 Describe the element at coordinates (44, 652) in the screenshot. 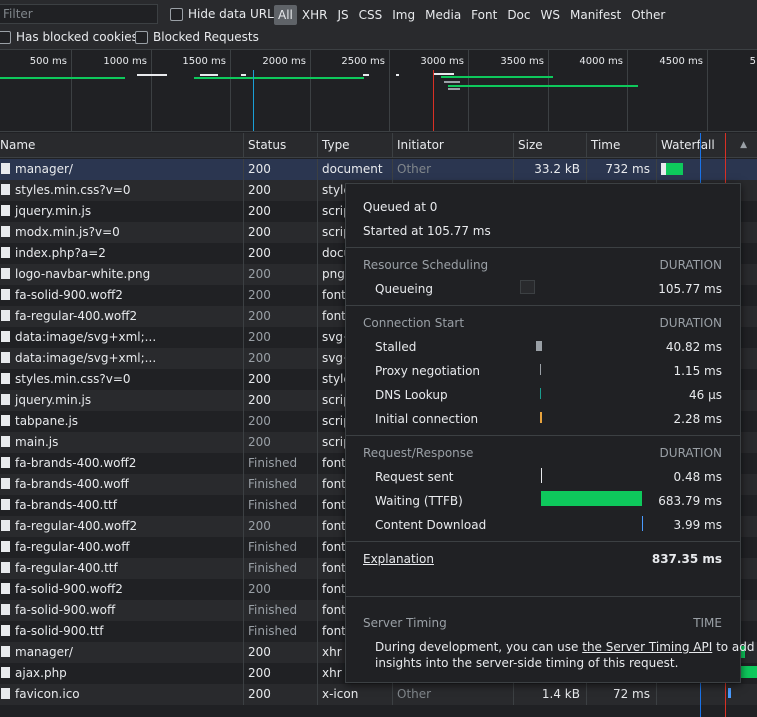

I see `request-name: manager/` at that location.